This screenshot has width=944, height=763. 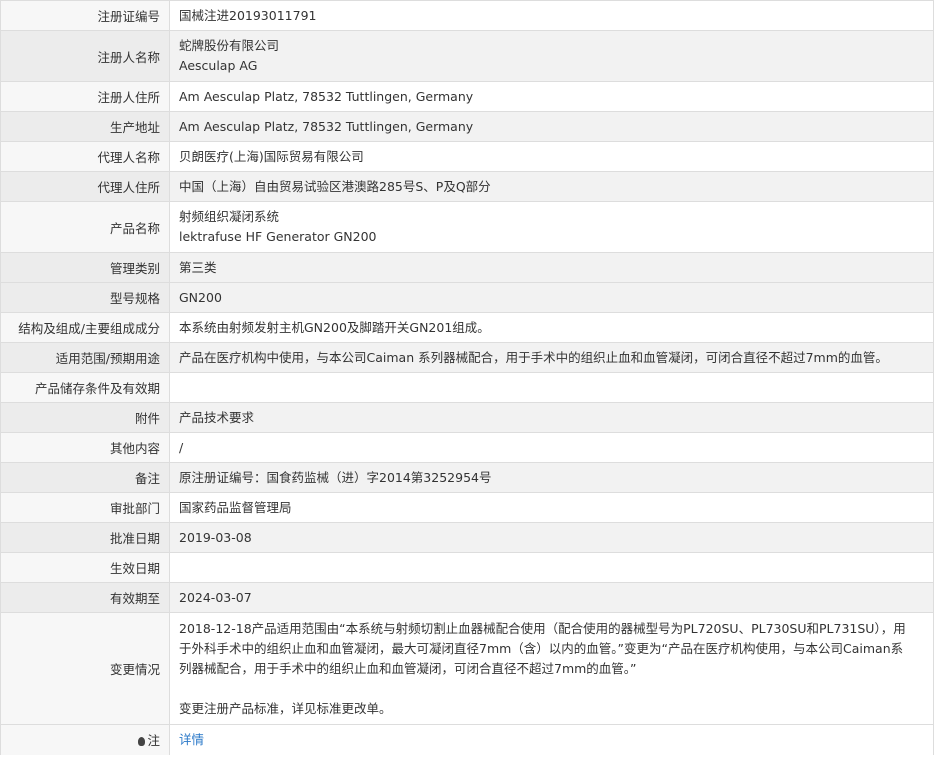 What do you see at coordinates (142, 742) in the screenshot?
I see `lightbulb-icon` at bounding box center [142, 742].